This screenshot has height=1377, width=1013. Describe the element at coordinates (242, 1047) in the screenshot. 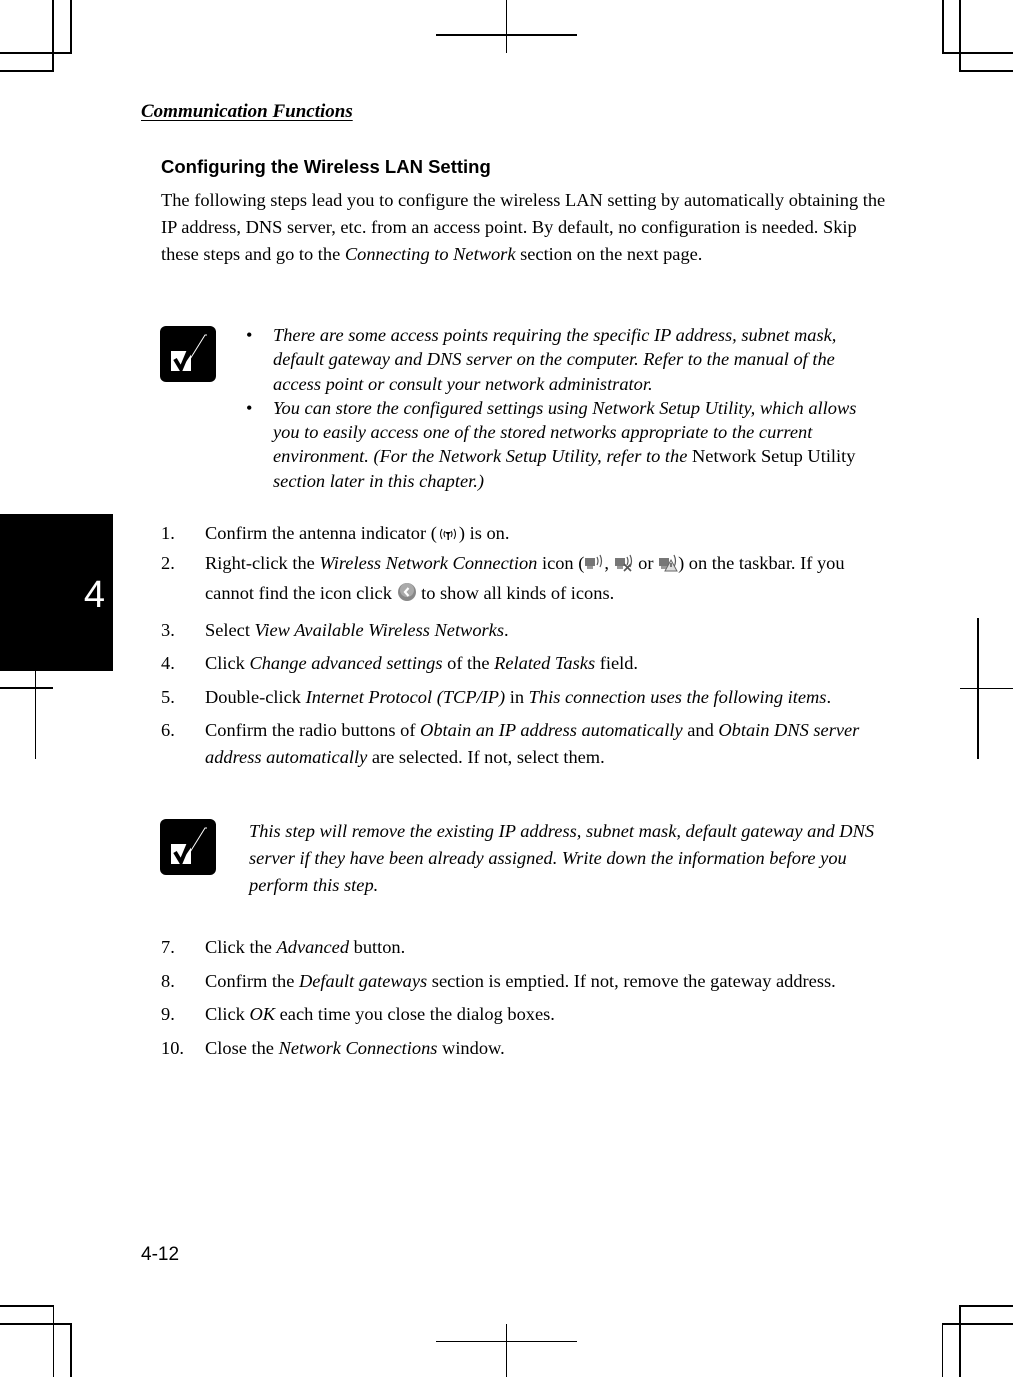

I see `step-text: Close the` at that location.